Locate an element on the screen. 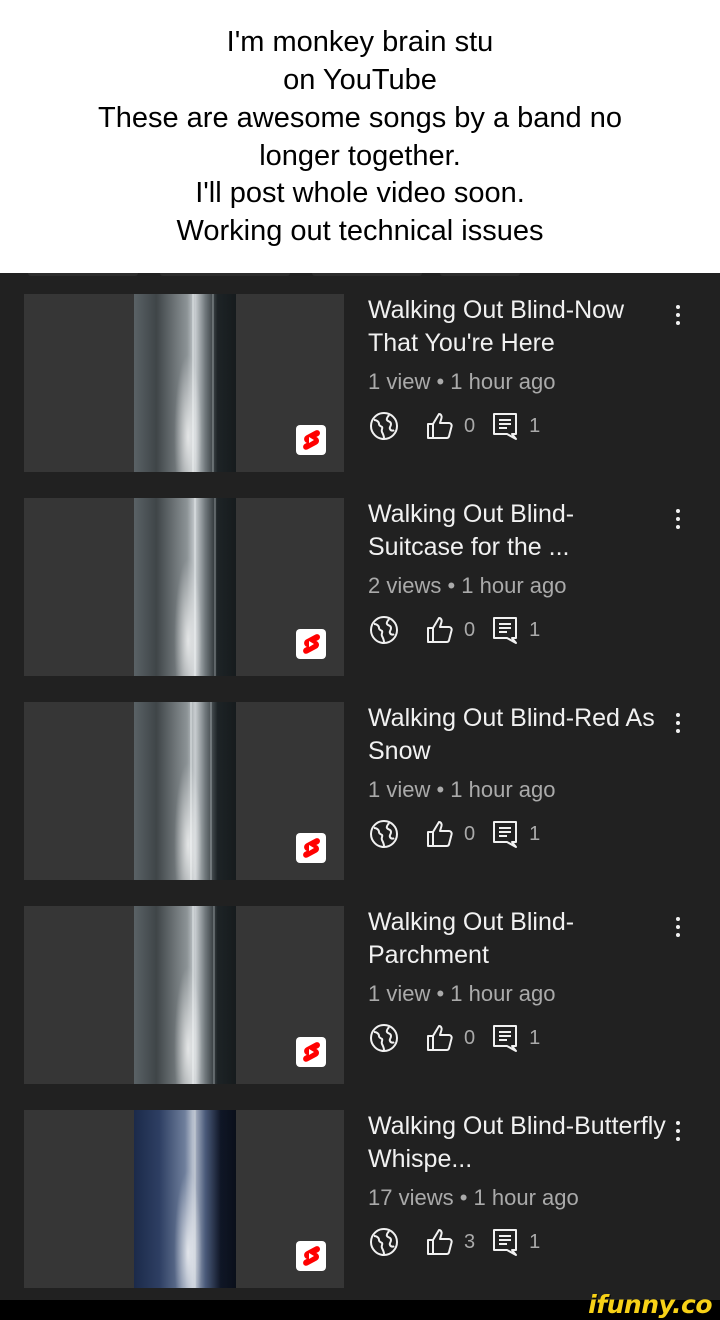  video-meta: 2 views • 1 hour ago is located at coordinates (467, 585).